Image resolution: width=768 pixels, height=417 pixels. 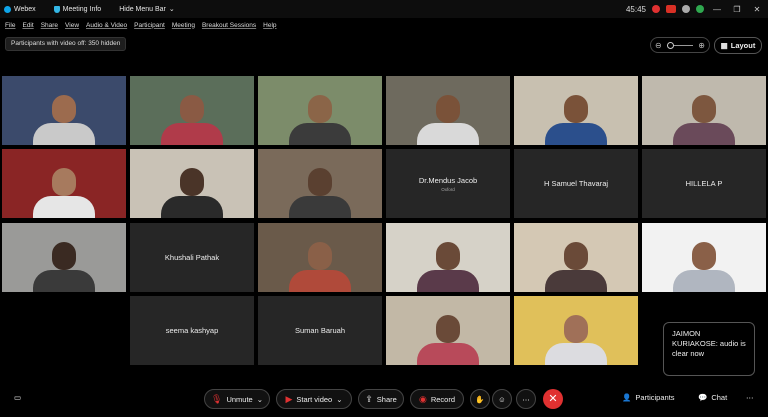 I want to click on app-name: Webex, so click(x=25, y=9).